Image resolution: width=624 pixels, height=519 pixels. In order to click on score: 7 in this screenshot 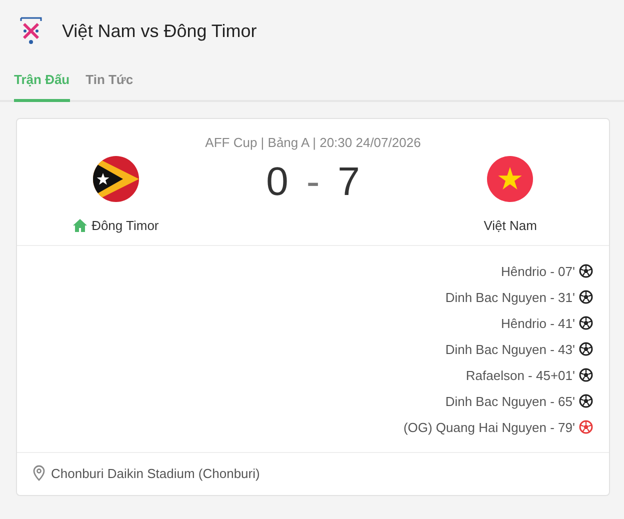, I will do `click(349, 182)`.